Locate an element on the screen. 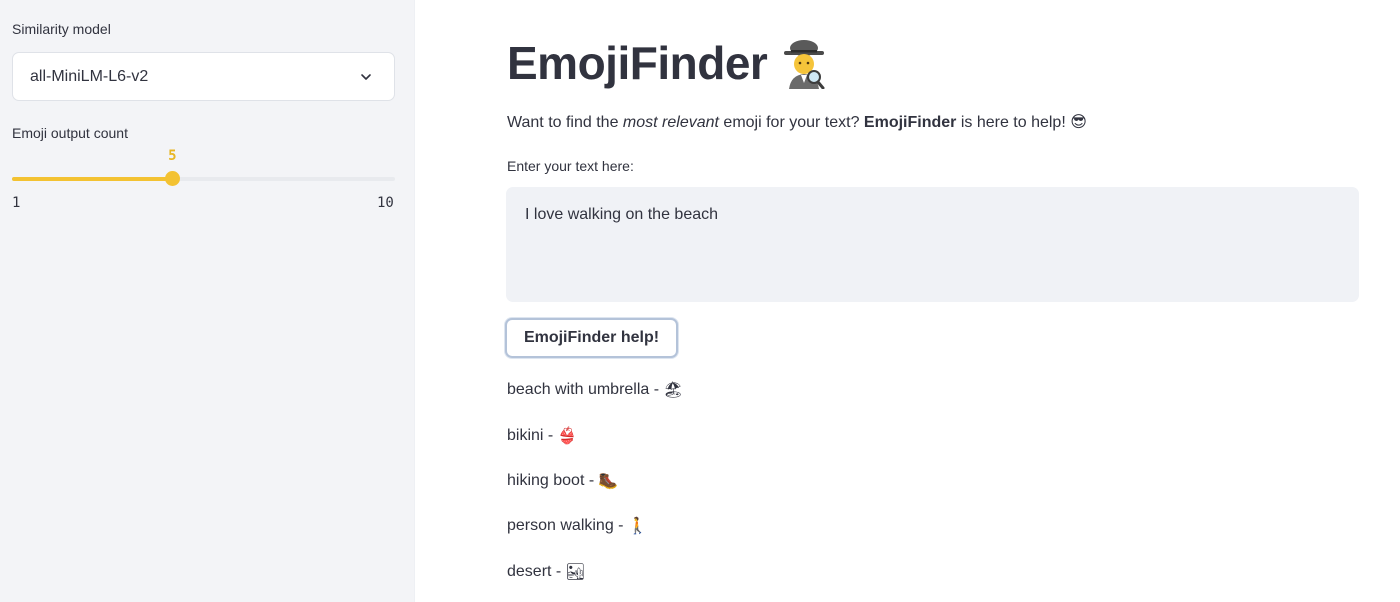 This screenshot has height=602, width=1400. result-item: person walking - 🚶 is located at coordinates (577, 526).